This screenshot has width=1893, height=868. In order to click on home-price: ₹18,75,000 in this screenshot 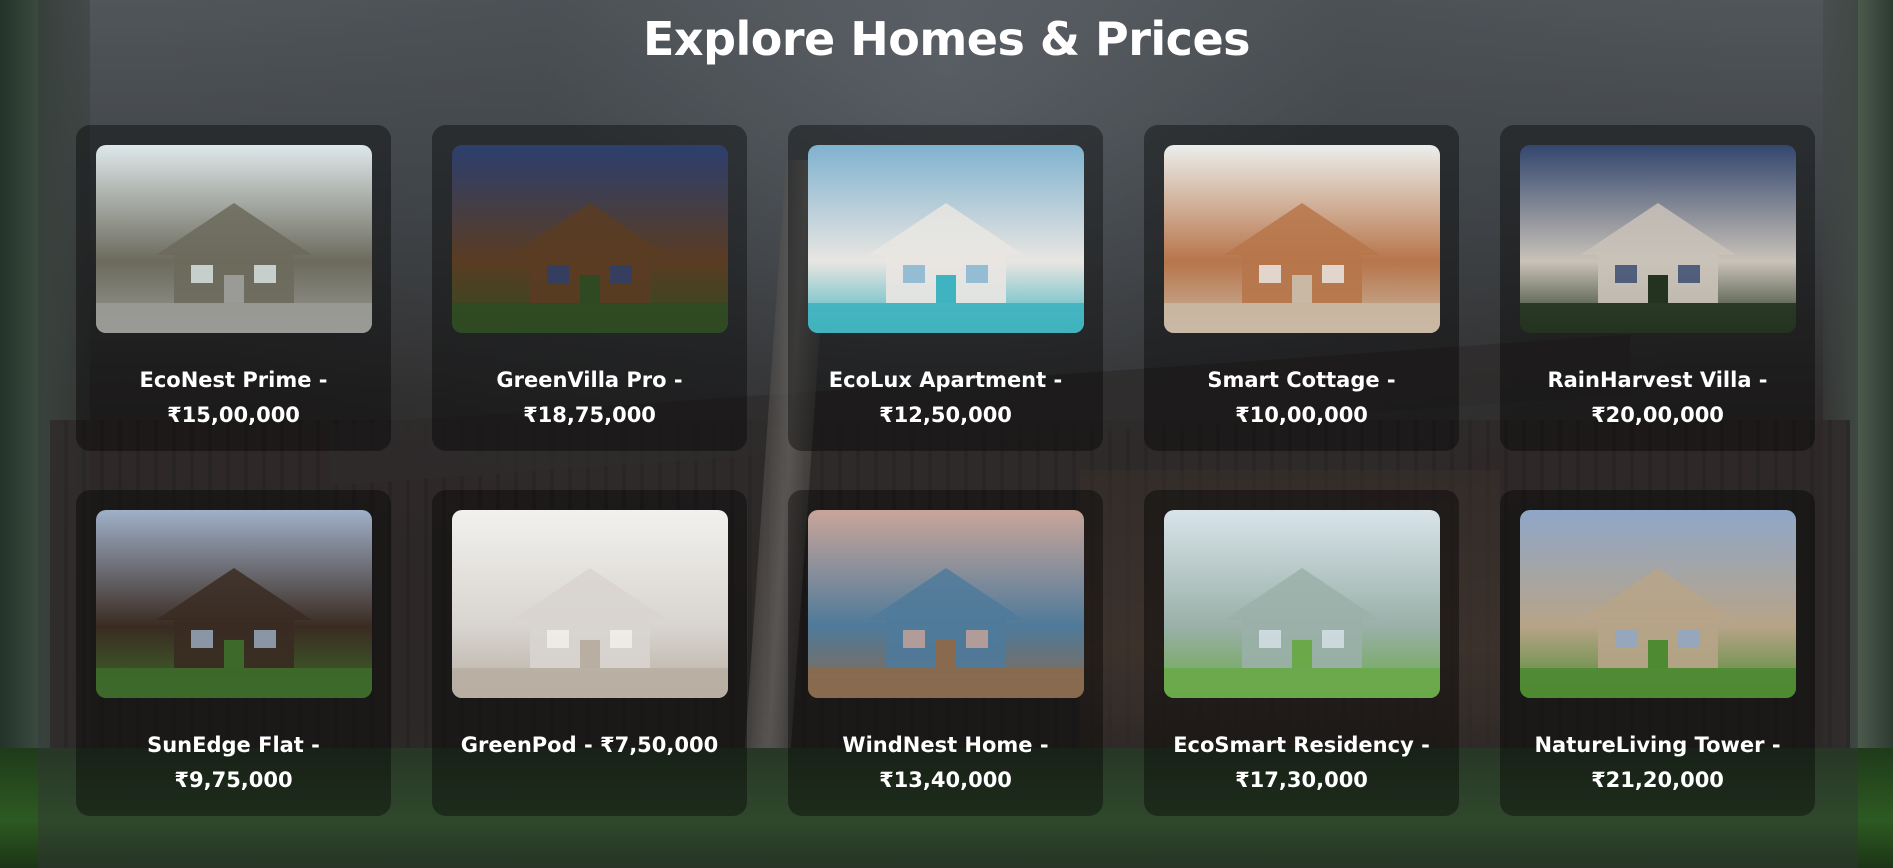, I will do `click(589, 415)`.